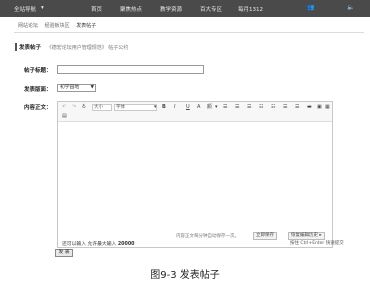 The width and height of the screenshot is (370, 300). Describe the element at coordinates (198, 107) in the screenshot. I see `strike-button: A` at that location.